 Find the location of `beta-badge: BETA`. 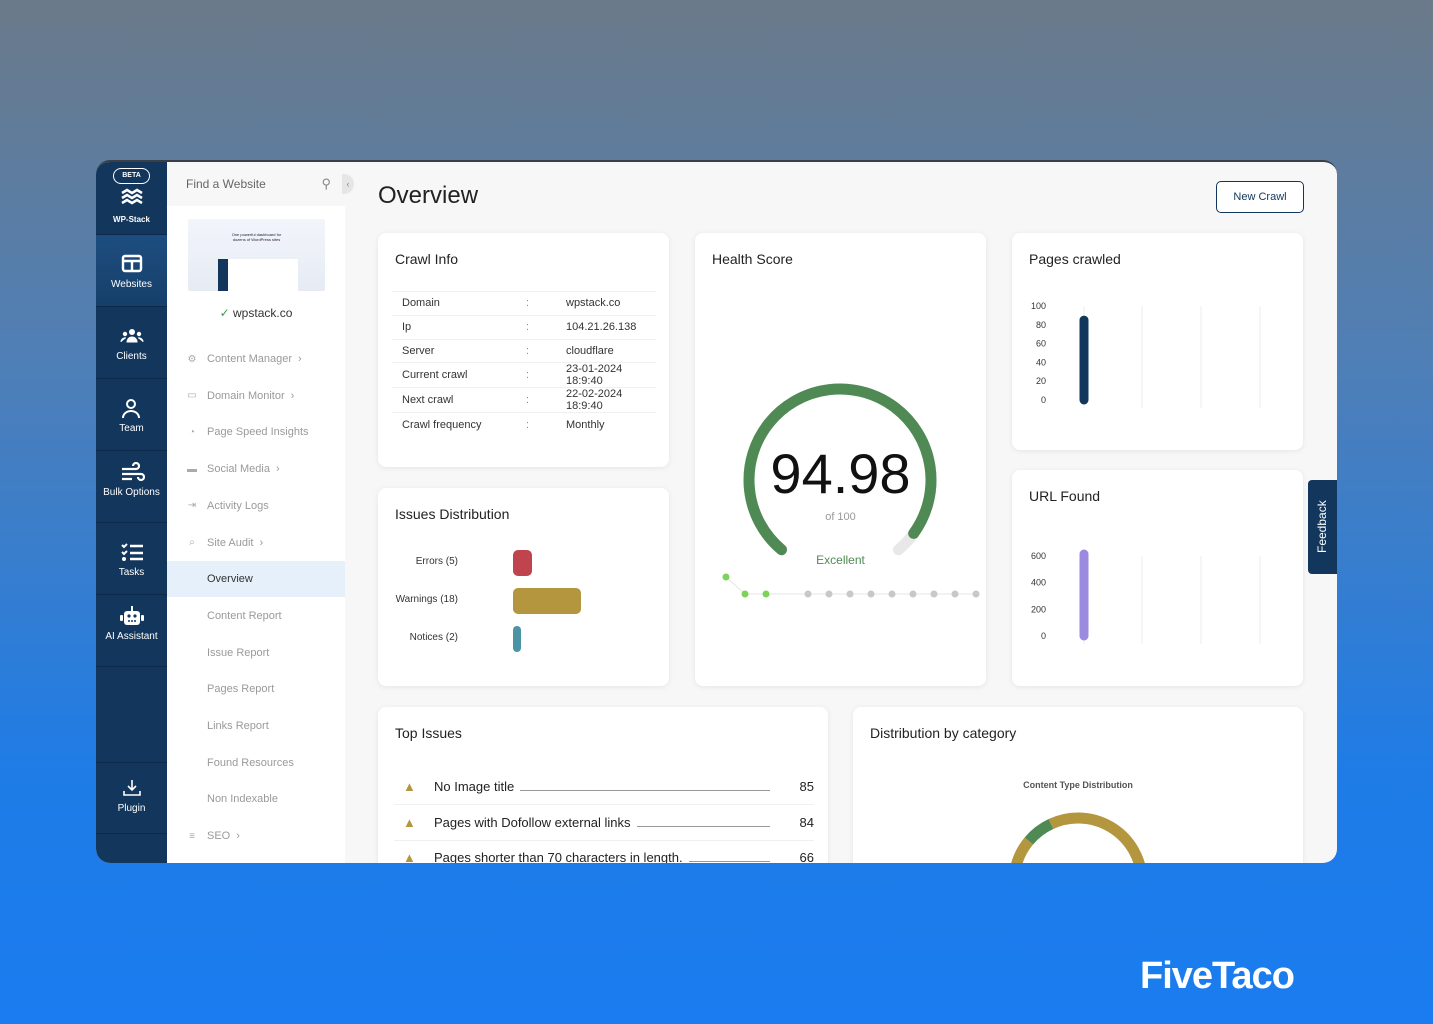

beta-badge: BETA is located at coordinates (131, 176).